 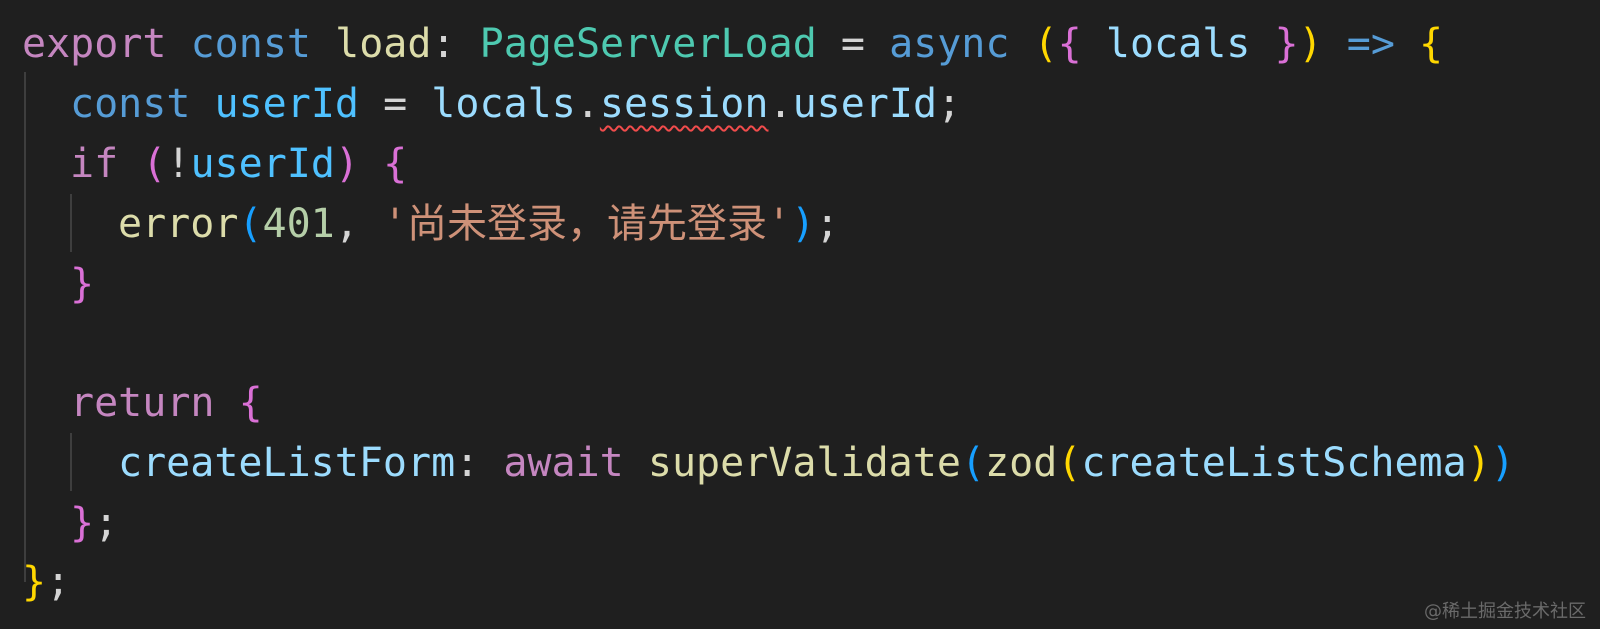 I want to click on token-property-error: session, so click(x=684, y=104).